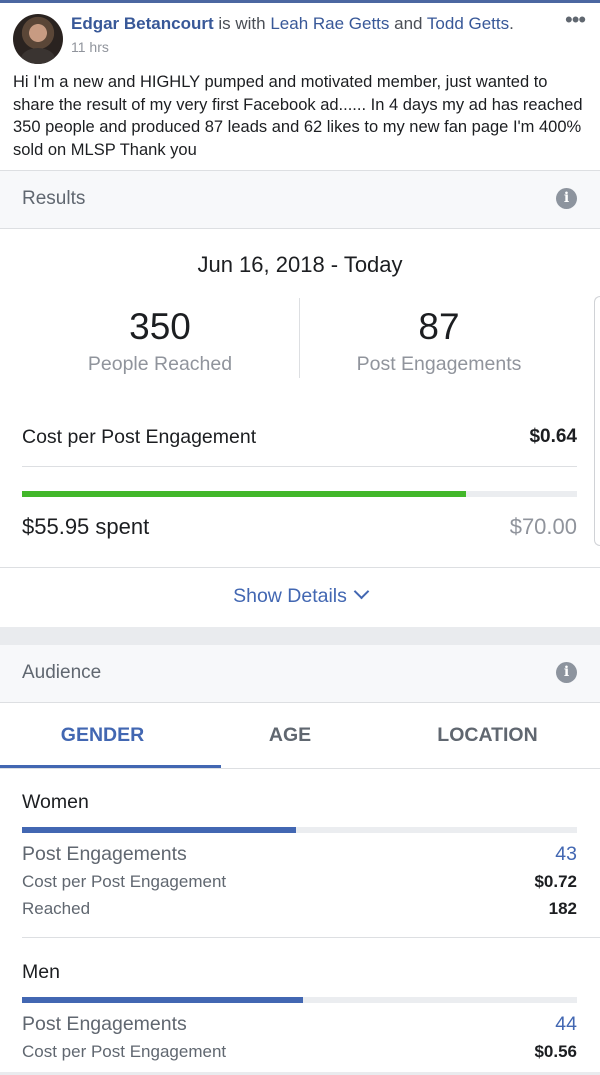 Image resolution: width=600 pixels, height=1075 pixels. I want to click on tab-age: AGE, so click(290, 735).